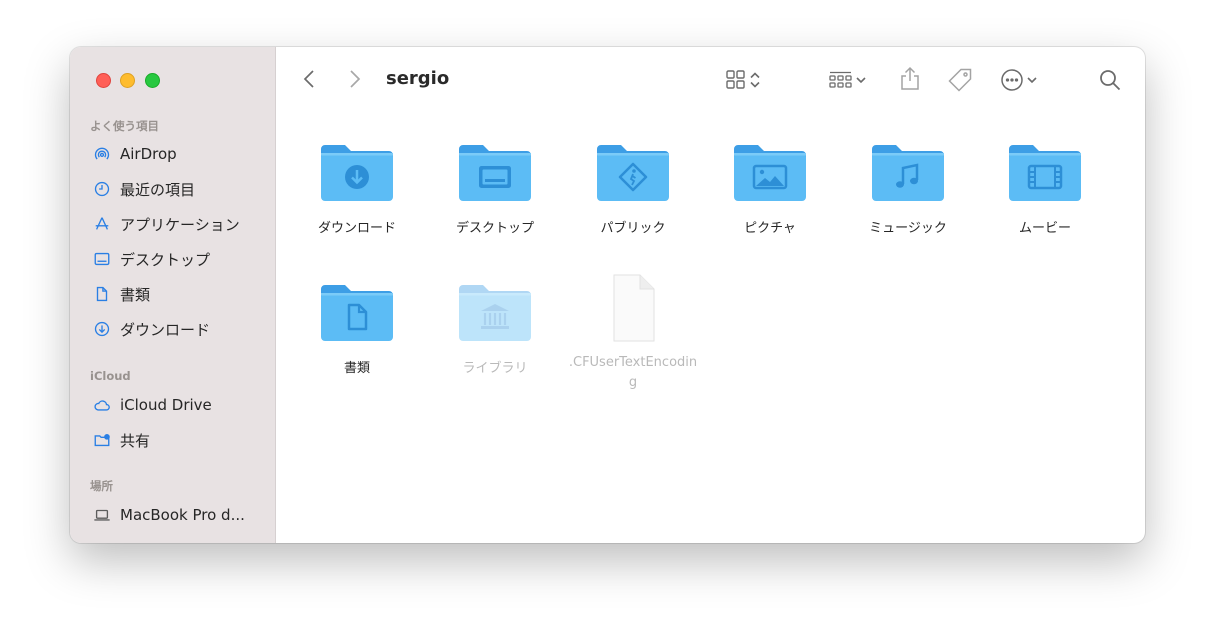  Describe the element at coordinates (165, 329) in the screenshot. I see `sidebar-item-label: ダウンロード` at that location.